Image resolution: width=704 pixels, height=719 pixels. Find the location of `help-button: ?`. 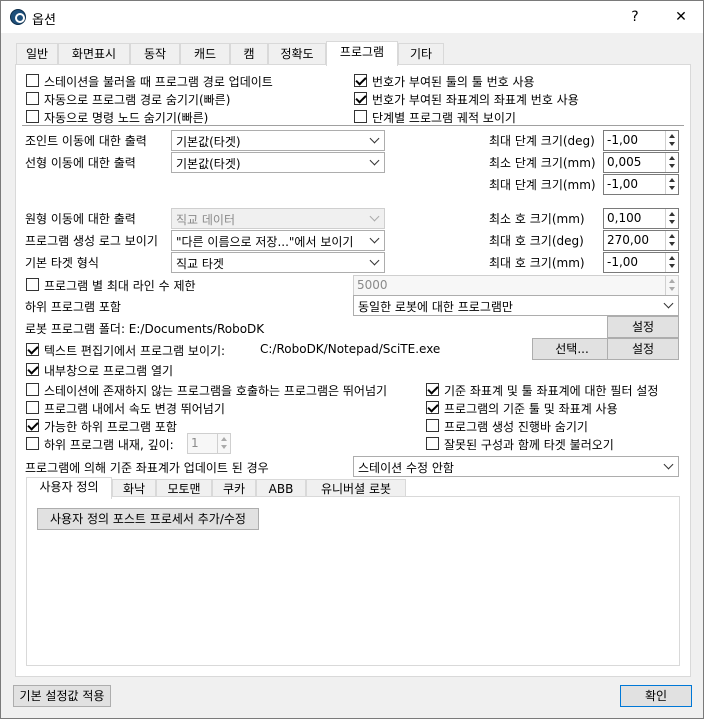

help-button: ? is located at coordinates (635, 17).